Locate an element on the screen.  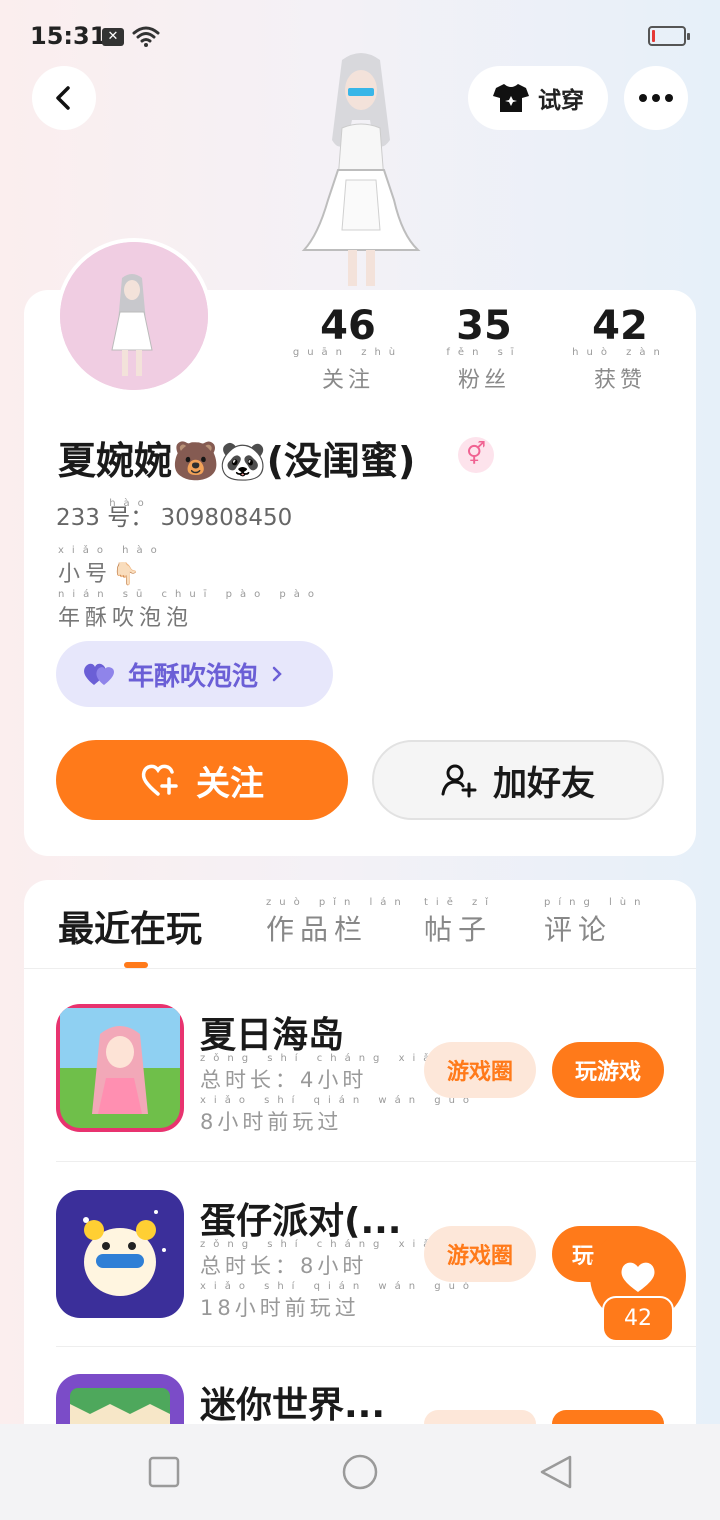
alt-account-text: 小号👇🏻 is located at coordinates (101, 574).